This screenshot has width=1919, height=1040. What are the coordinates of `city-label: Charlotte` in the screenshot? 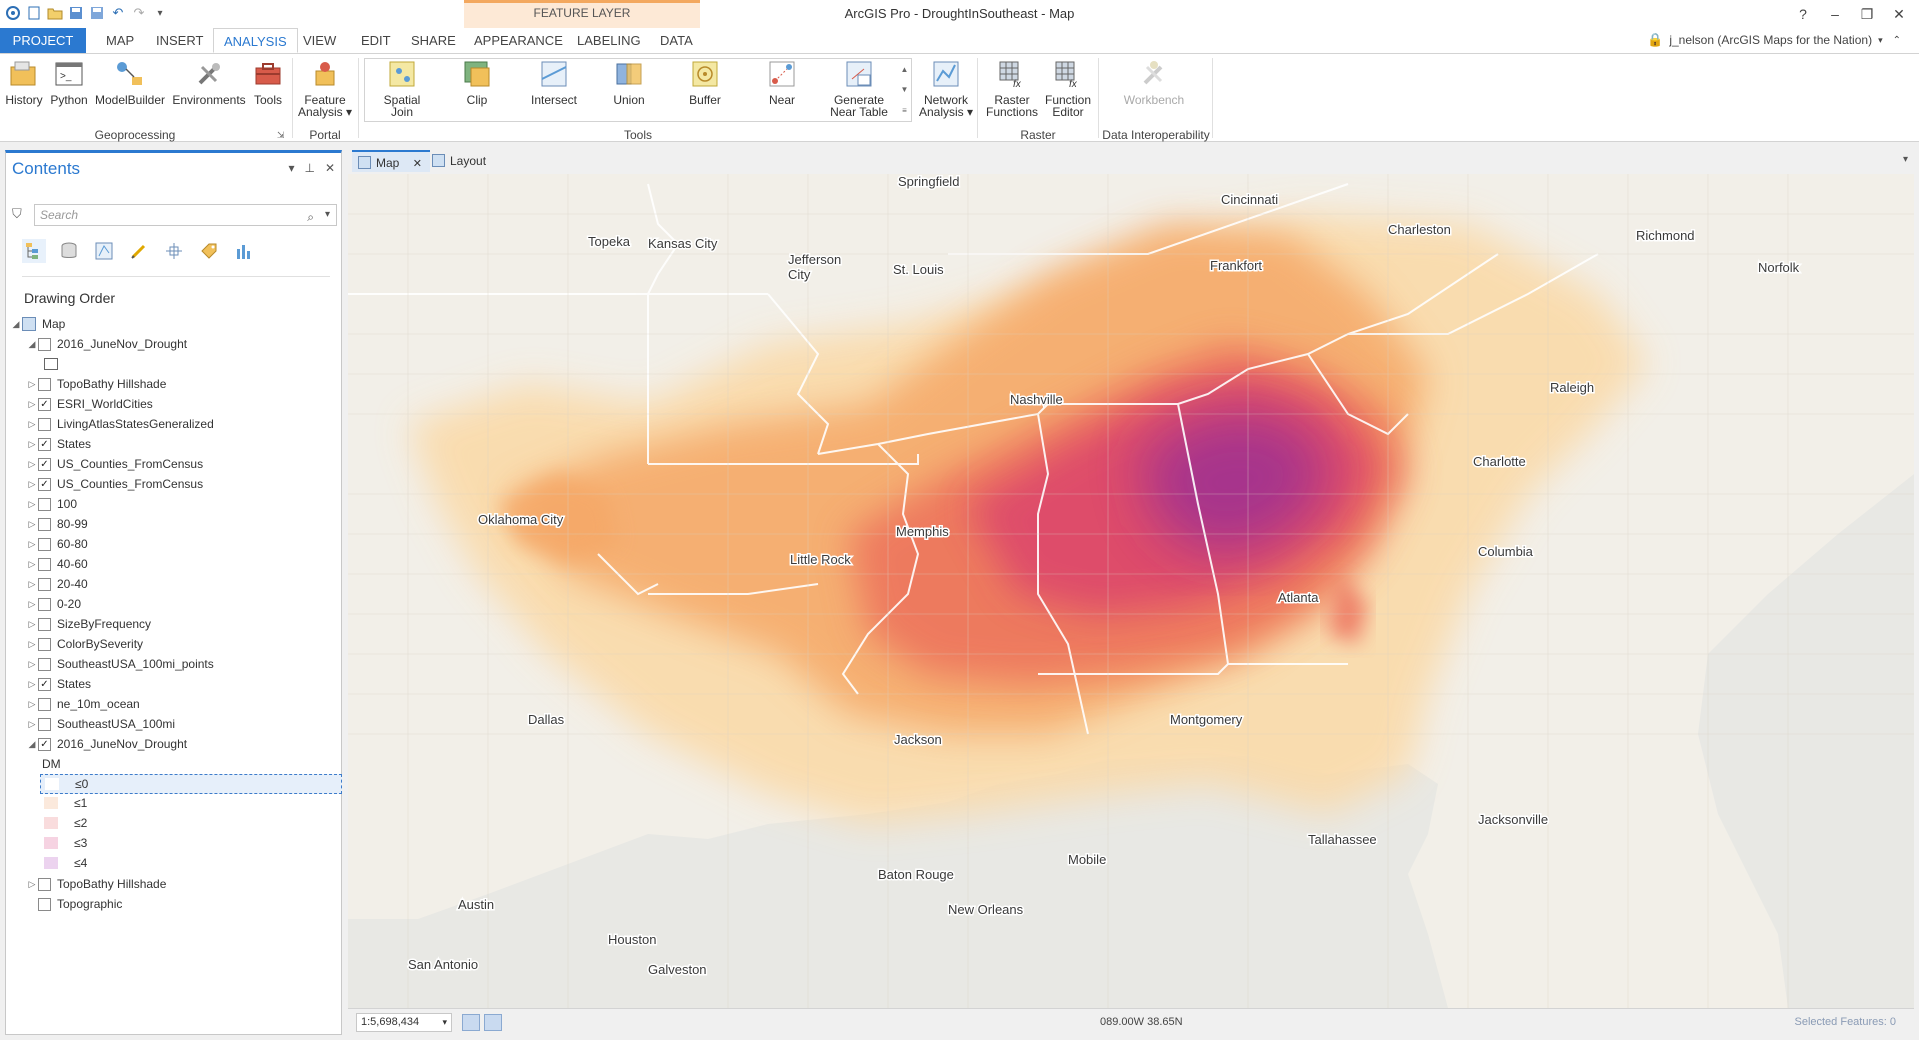 It's located at (1500, 462).